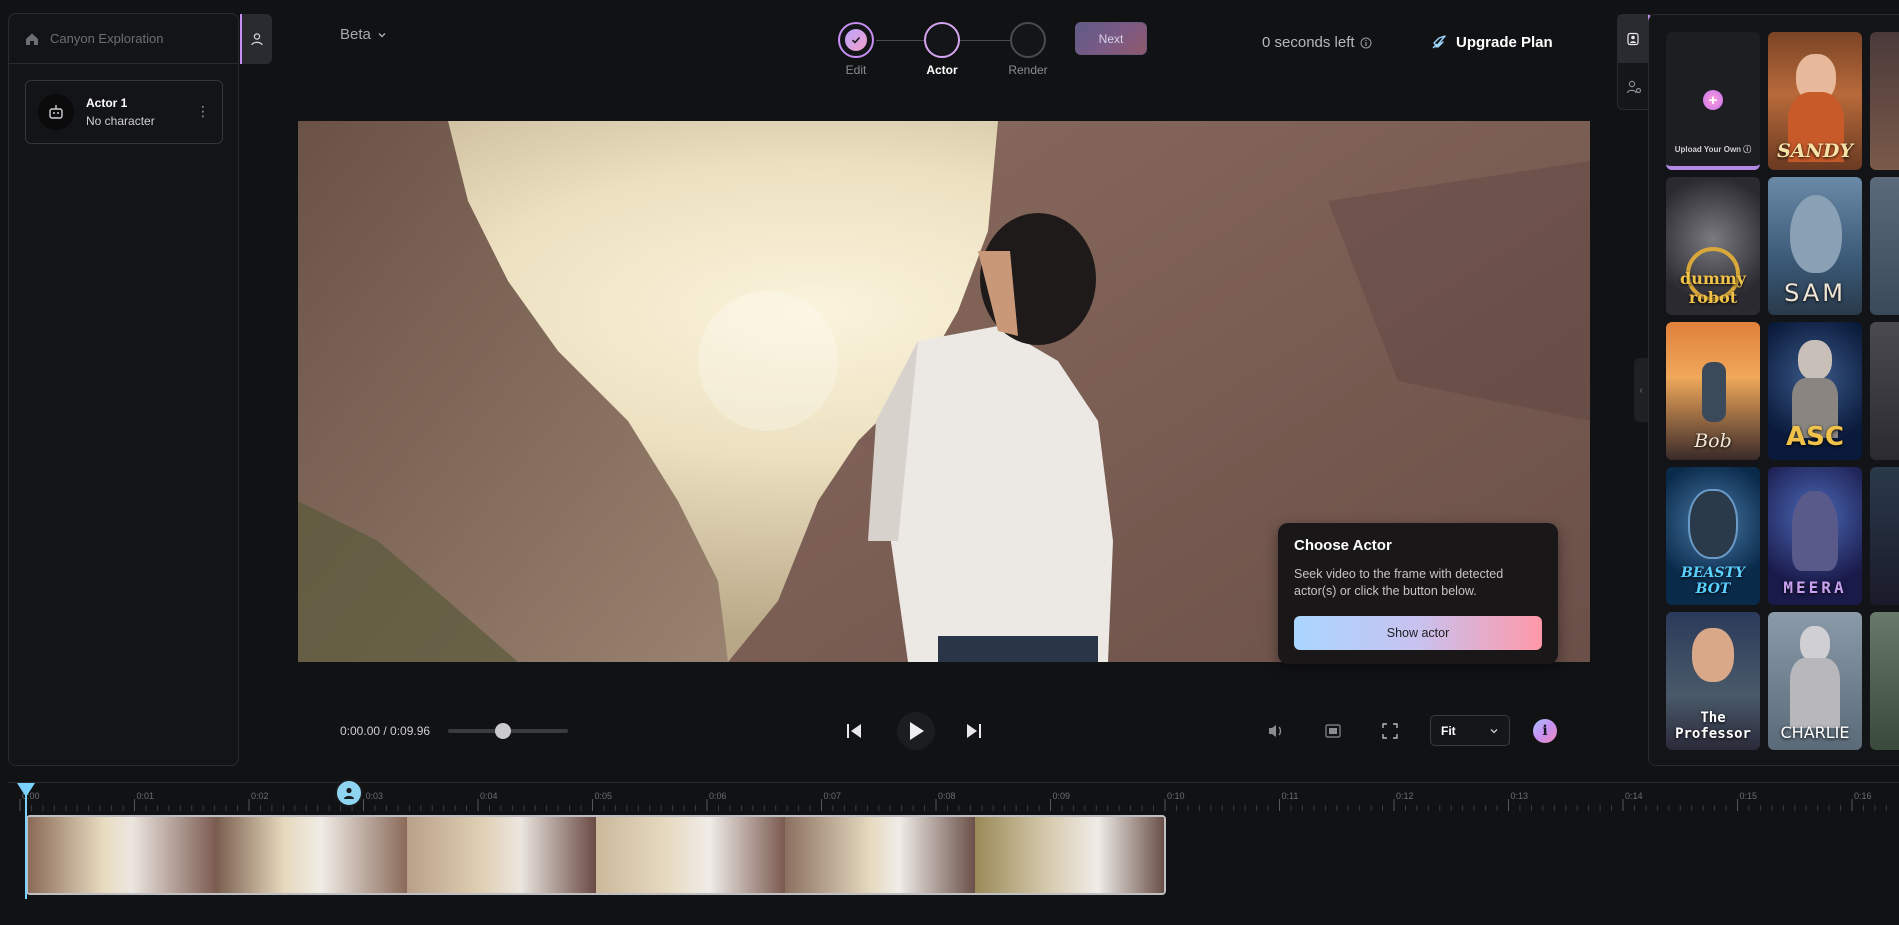 This screenshot has width=1899, height=925. I want to click on play-icon, so click(917, 731).